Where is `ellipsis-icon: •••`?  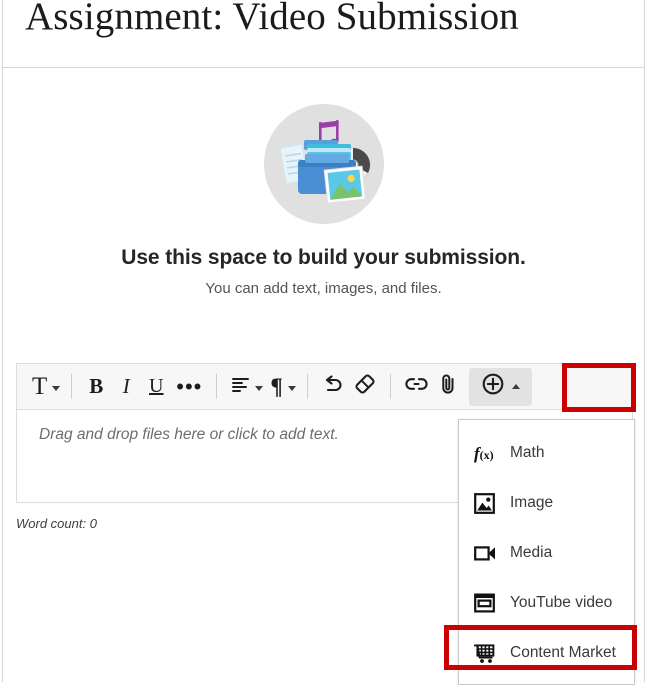 ellipsis-icon: ••• is located at coordinates (189, 386).